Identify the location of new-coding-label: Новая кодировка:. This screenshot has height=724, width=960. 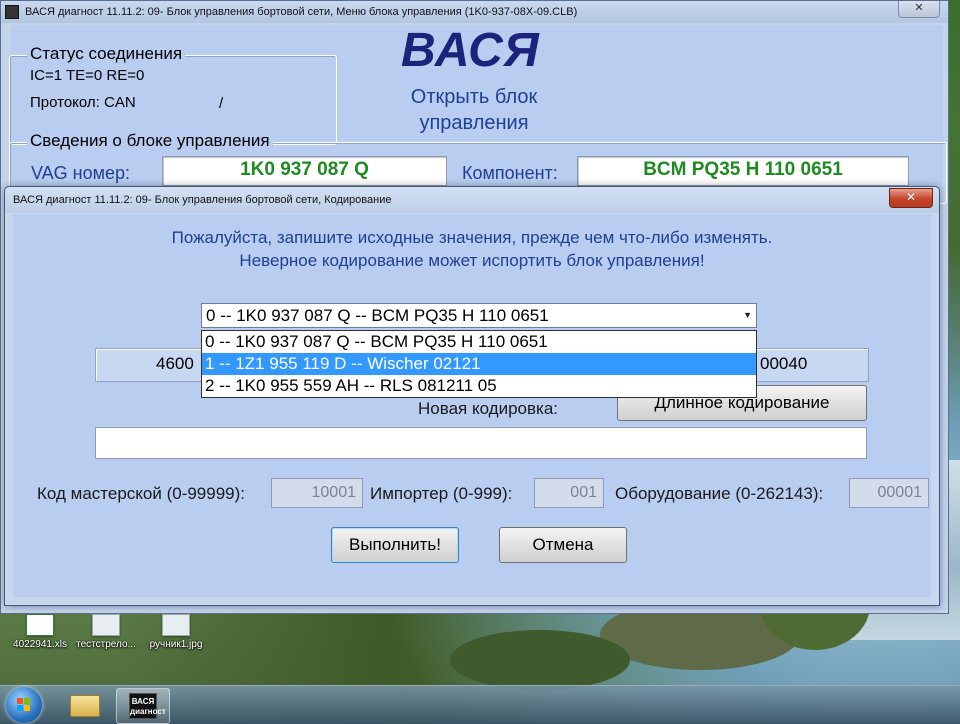
(488, 408).